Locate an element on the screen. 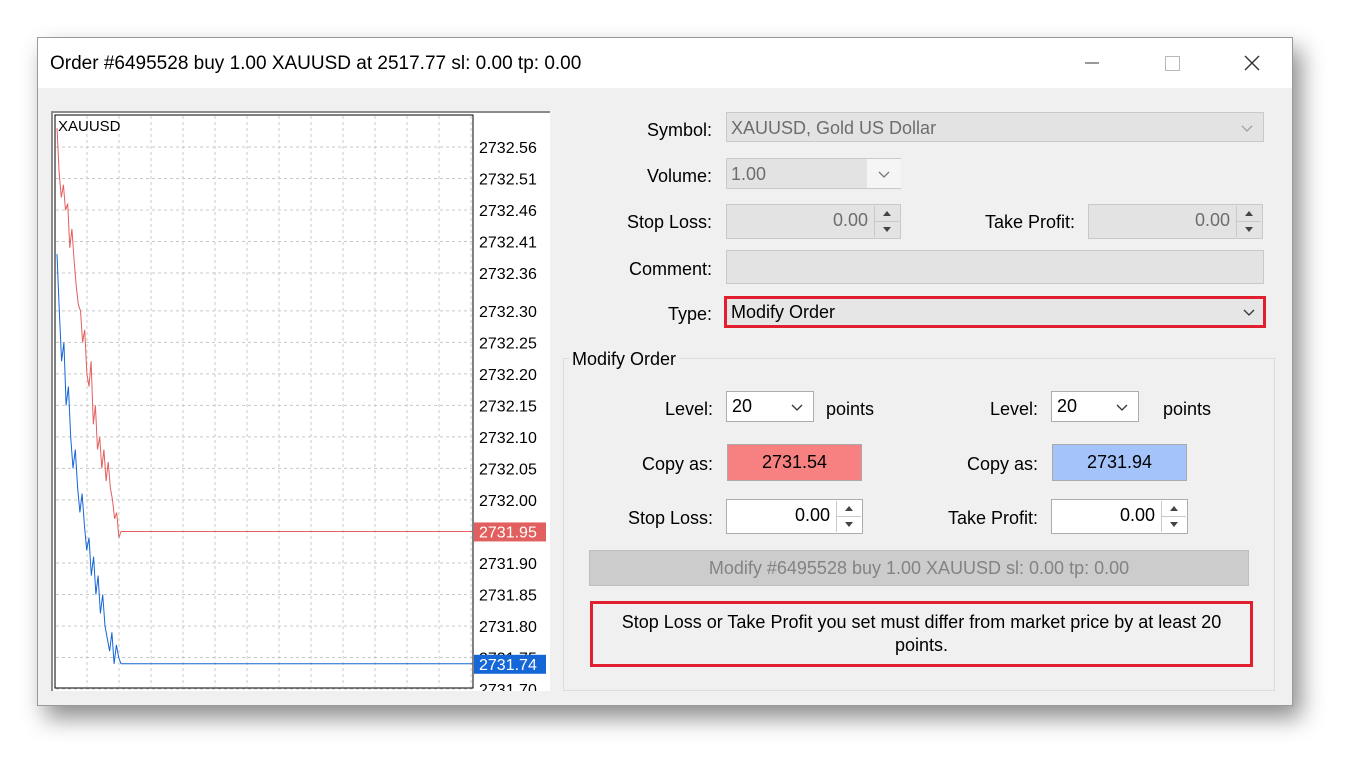 The width and height of the screenshot is (1365, 779). take-profit-value: 0.00 is located at coordinates (1212, 220).